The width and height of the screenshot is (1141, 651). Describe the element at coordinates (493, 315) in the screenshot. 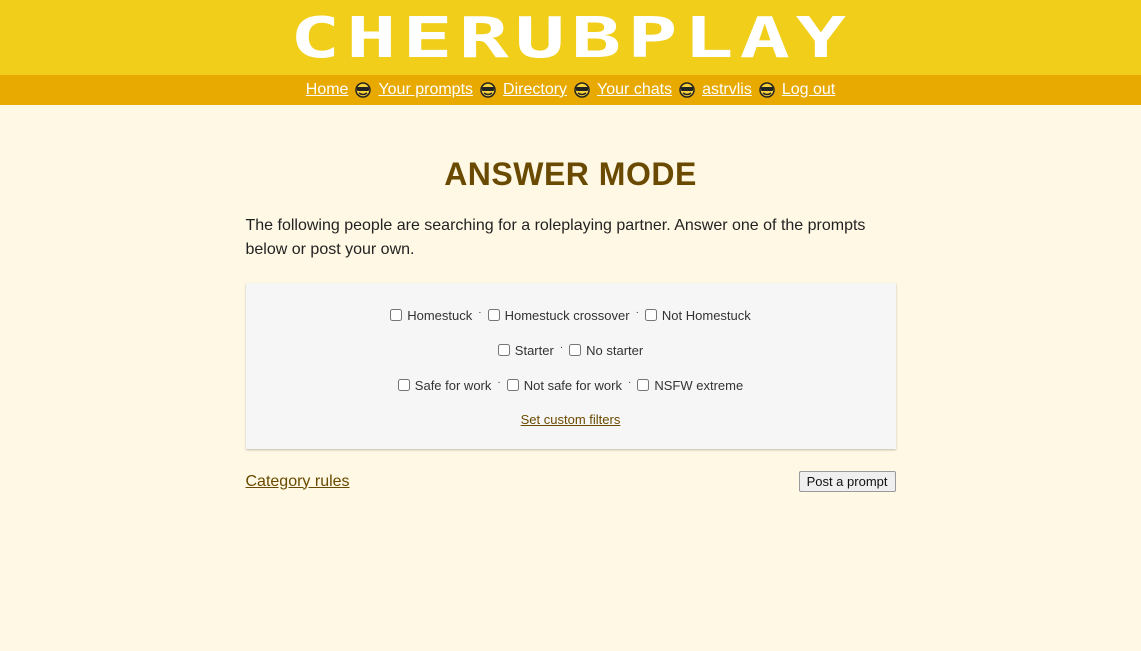

I see `filter-homestuck-crossover-checkbox` at that location.